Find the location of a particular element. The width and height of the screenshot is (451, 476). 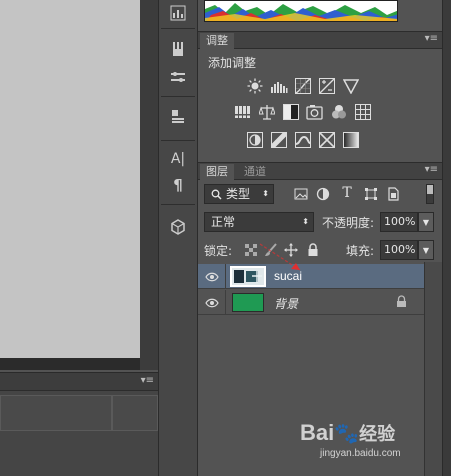

fill-input: 100% is located at coordinates (399, 250).